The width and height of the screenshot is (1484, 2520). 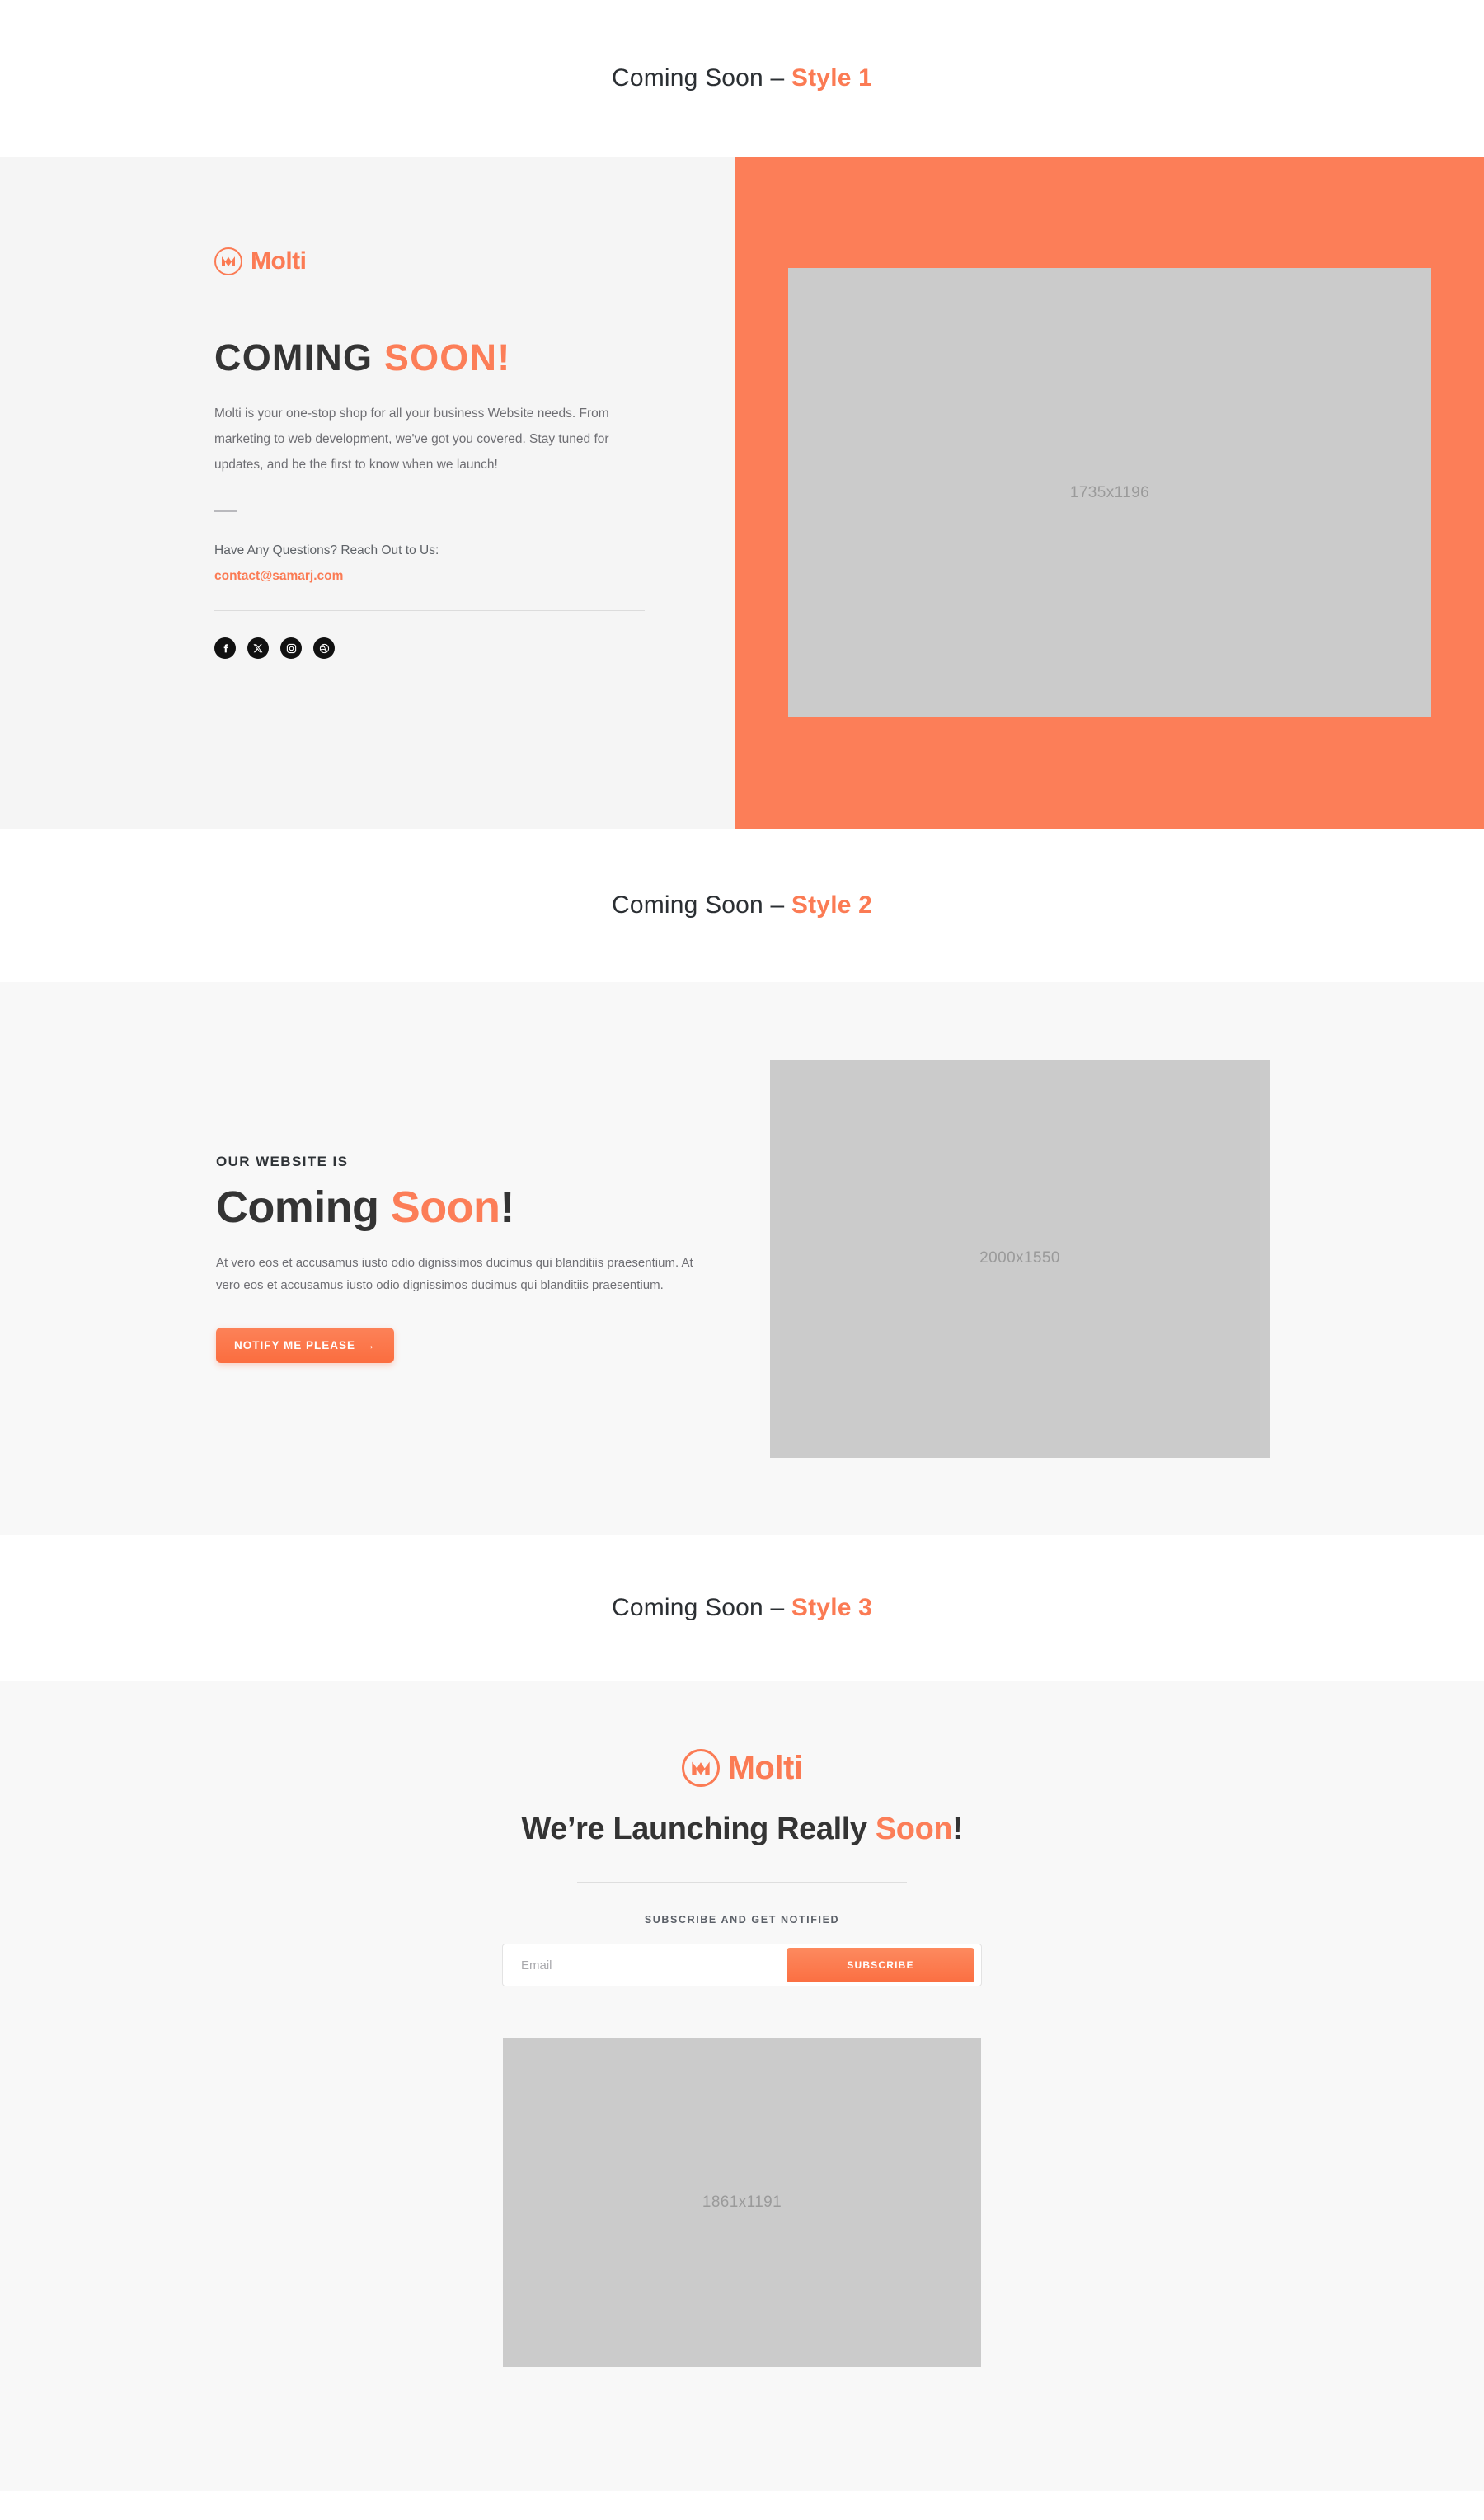 I want to click on section-label-style3: Coming Soon – Style 3, so click(x=742, y=1608).